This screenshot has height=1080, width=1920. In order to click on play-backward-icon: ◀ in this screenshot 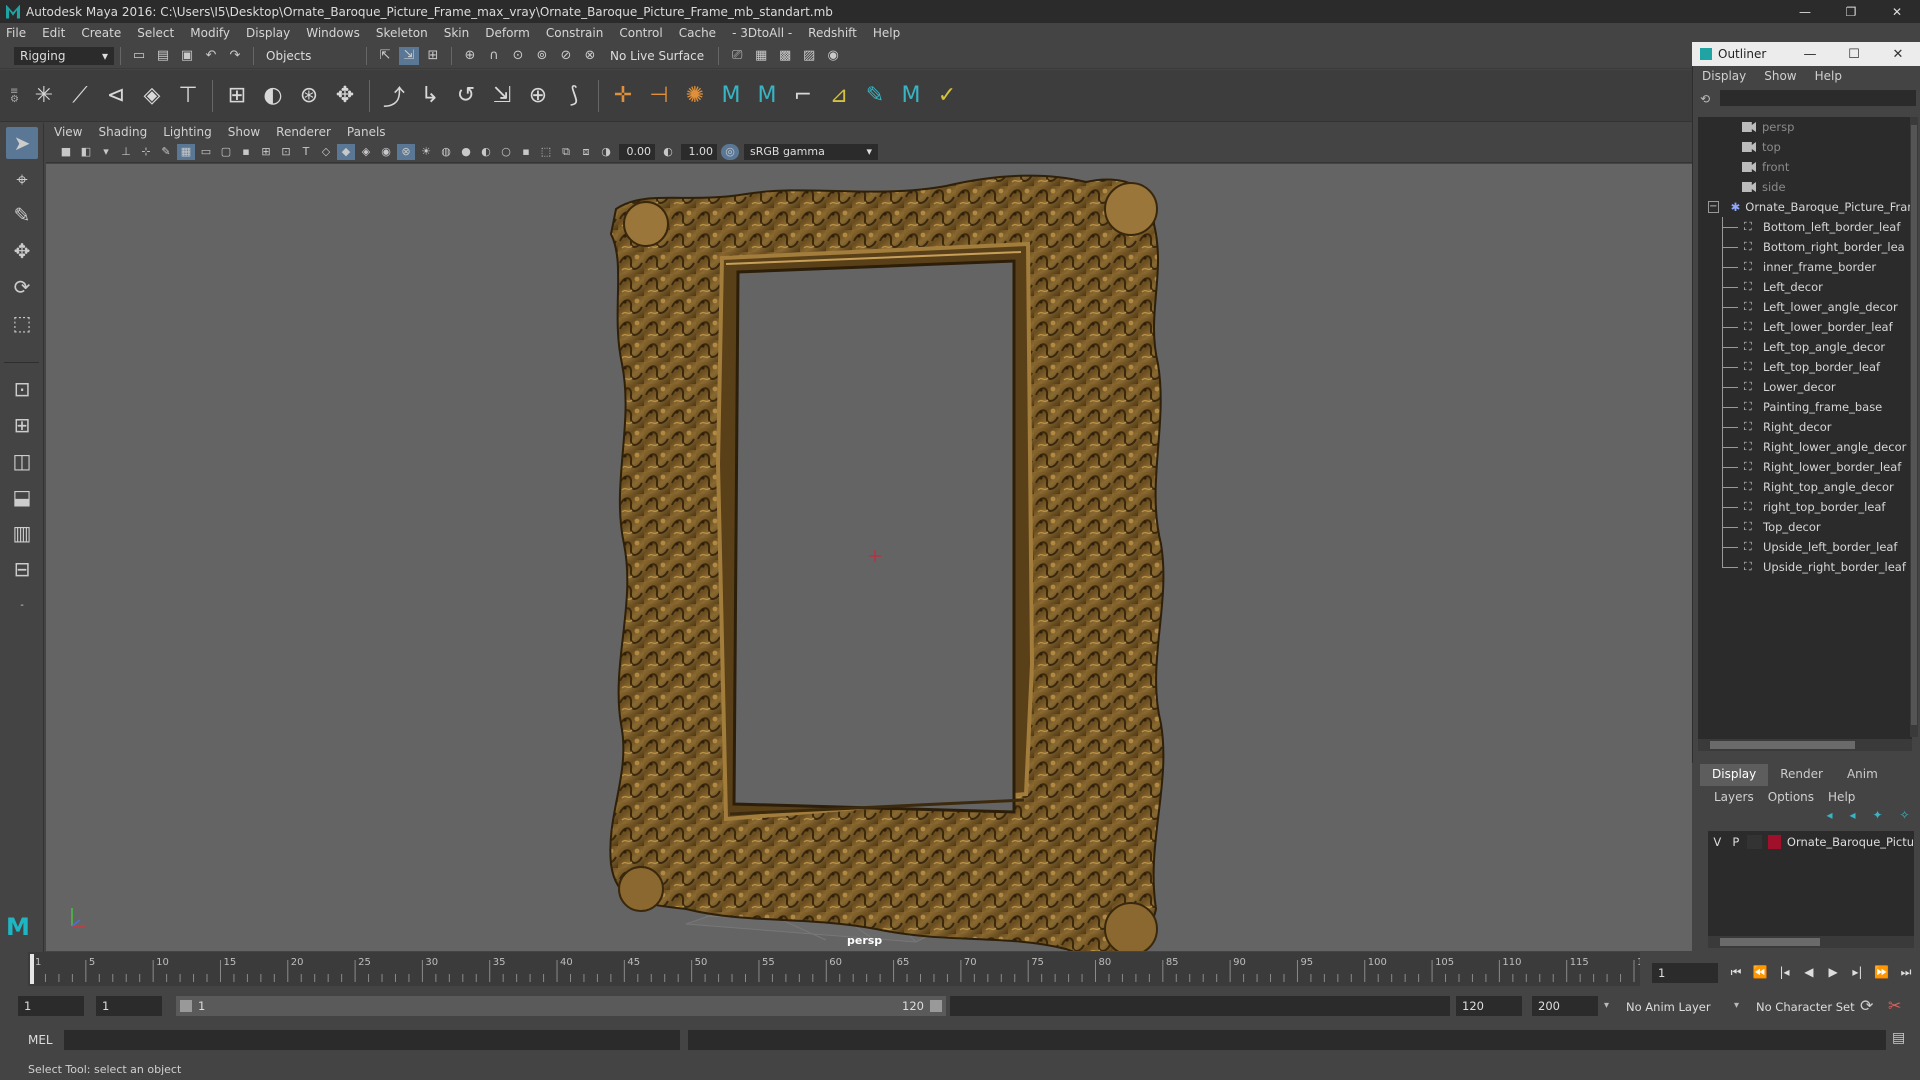, I will do `click(1809, 972)`.